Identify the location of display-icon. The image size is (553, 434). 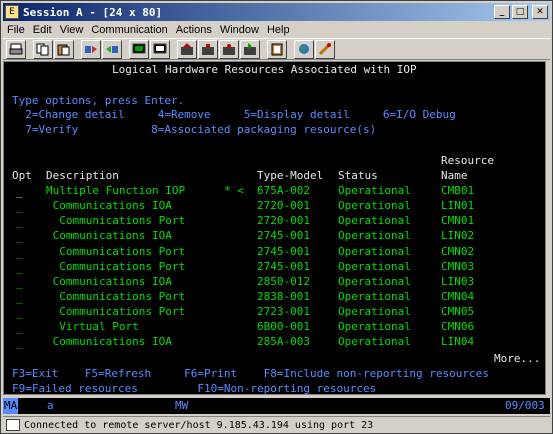
(139, 49).